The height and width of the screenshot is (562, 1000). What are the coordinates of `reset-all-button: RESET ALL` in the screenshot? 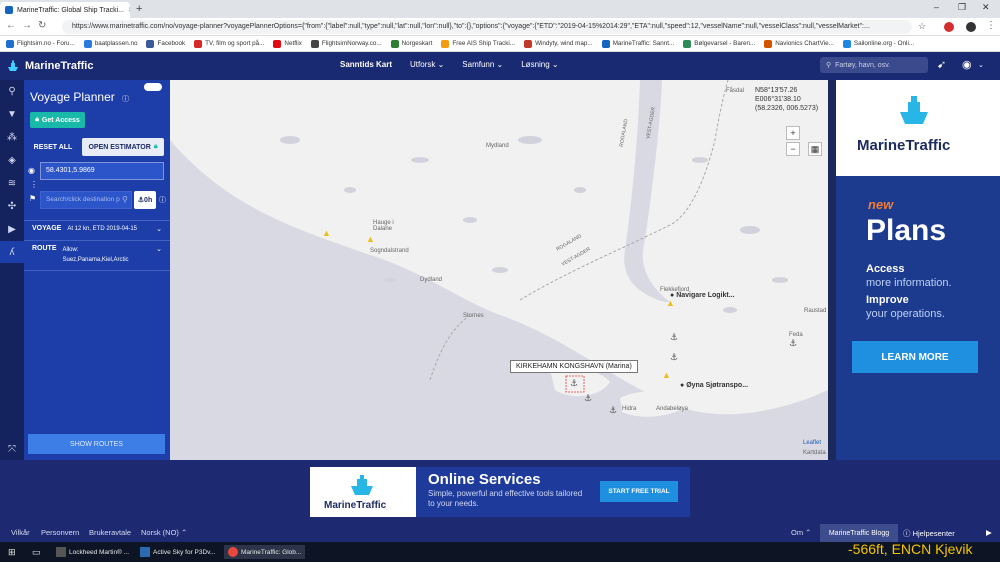 It's located at (53, 147).